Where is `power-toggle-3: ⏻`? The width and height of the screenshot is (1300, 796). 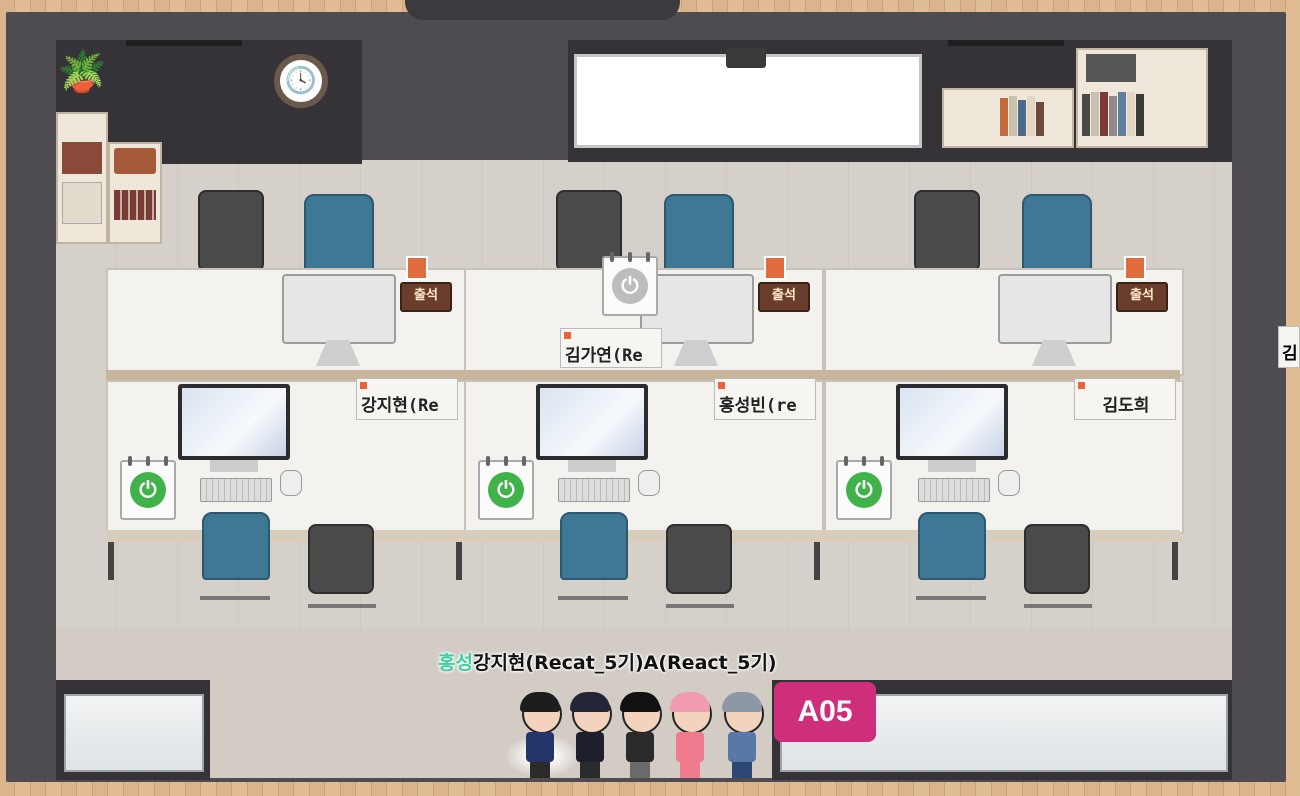 power-toggle-3: ⏻ is located at coordinates (864, 488).